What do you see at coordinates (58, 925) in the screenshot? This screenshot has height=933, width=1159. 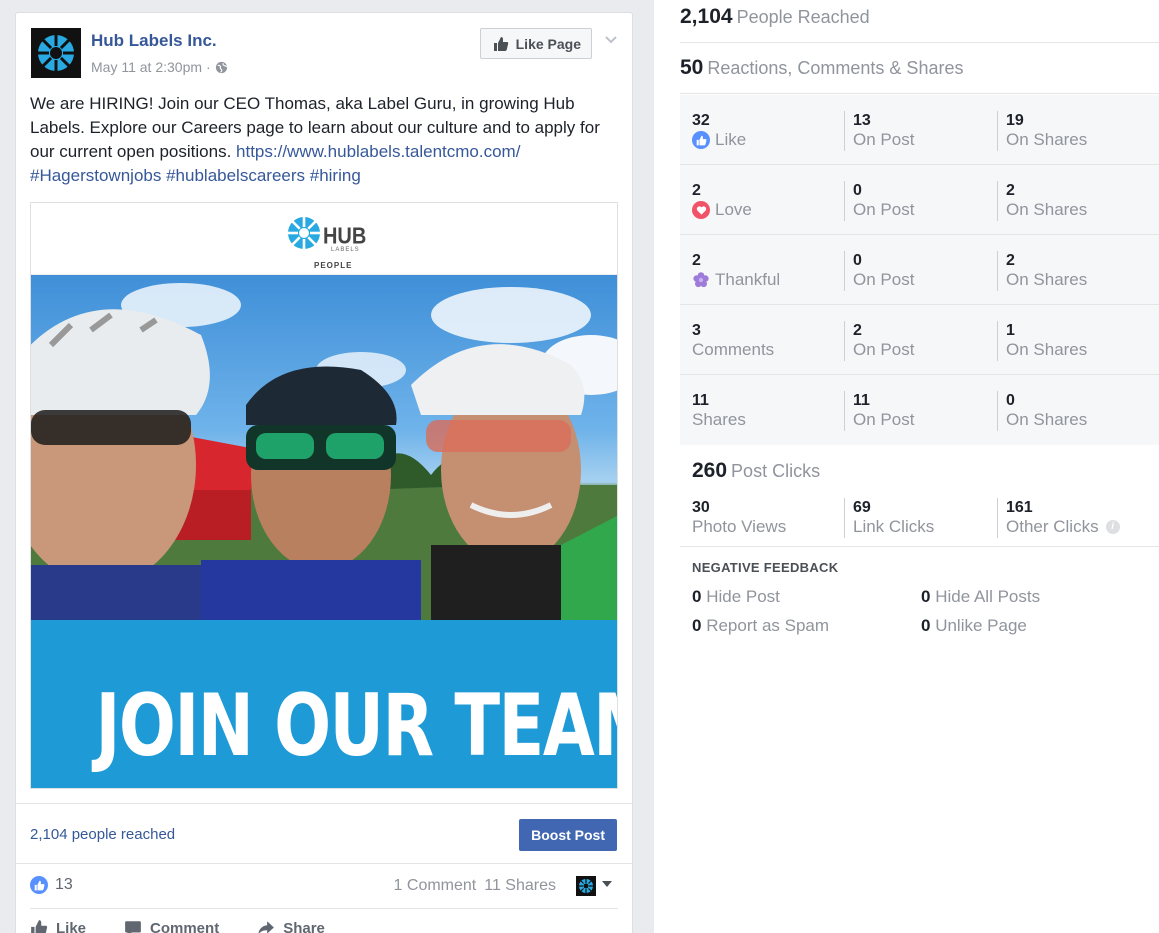 I see `like-action-button: Like` at bounding box center [58, 925].